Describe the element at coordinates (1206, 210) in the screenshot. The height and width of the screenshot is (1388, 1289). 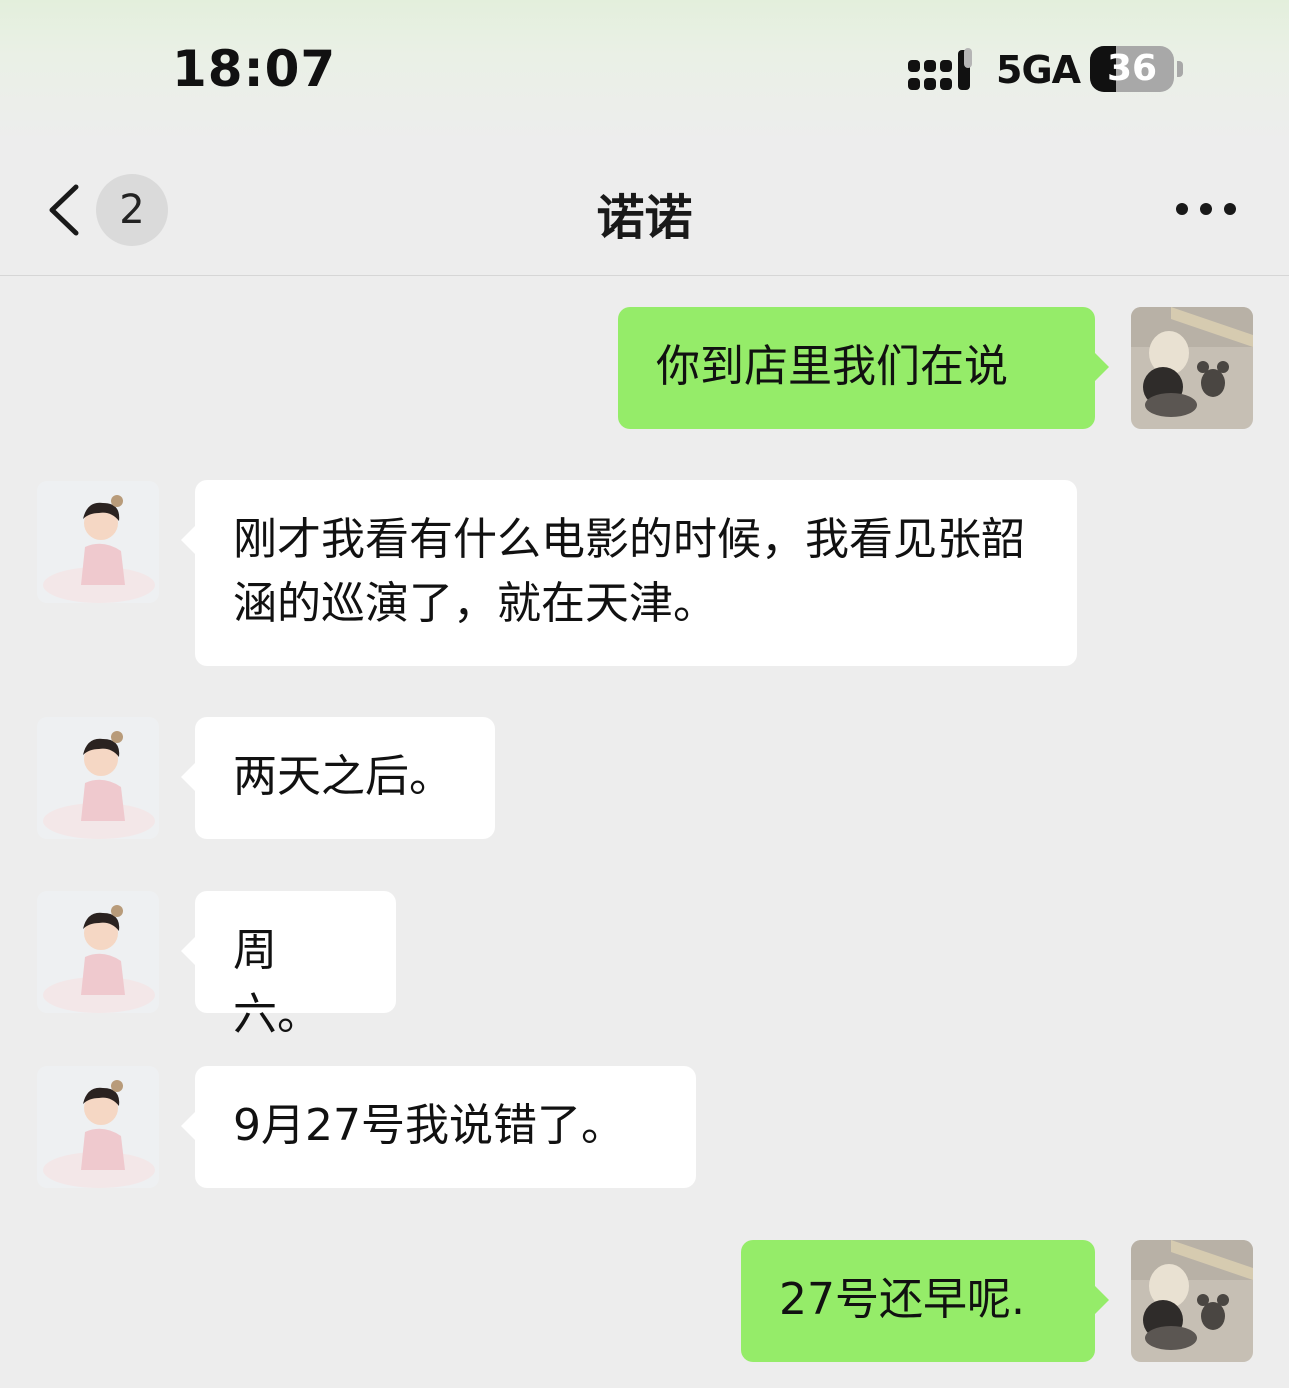
I see `more-dots-icon` at that location.